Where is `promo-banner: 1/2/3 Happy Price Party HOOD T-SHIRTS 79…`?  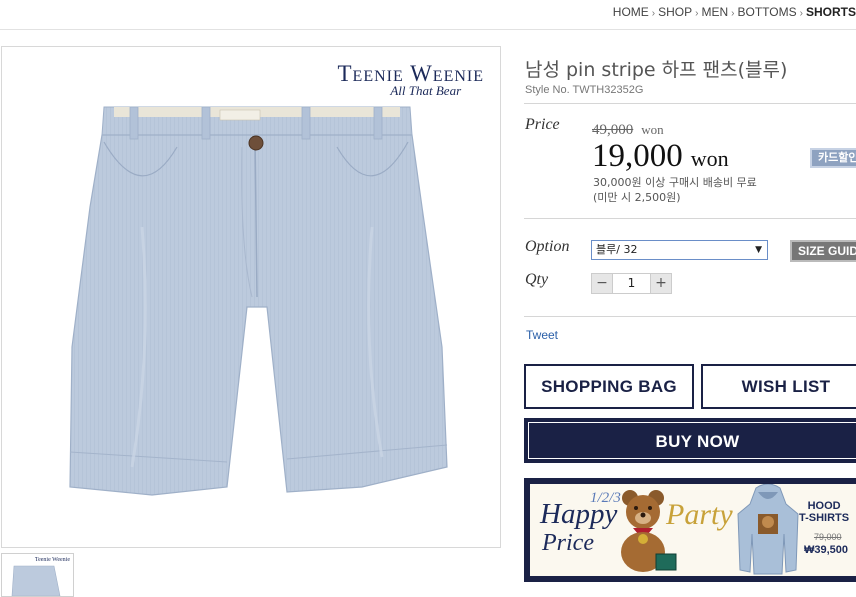 promo-banner: 1/2/3 Happy Price Party HOOD T-SHIRTS 79… is located at coordinates (690, 530).